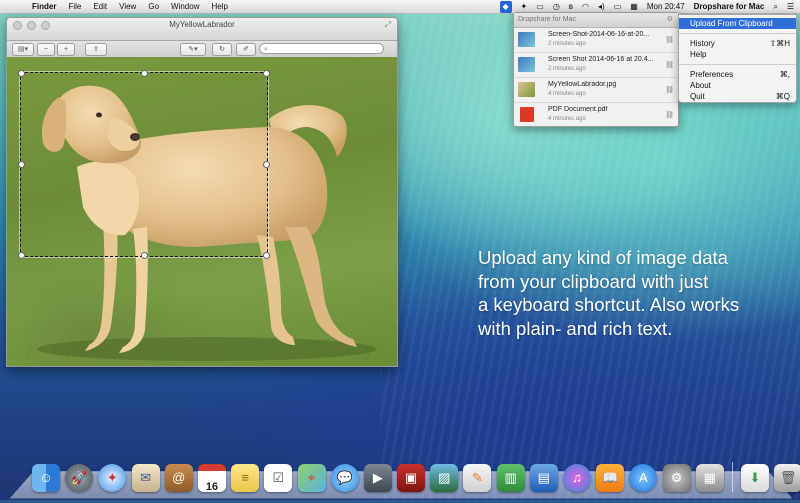  I want to click on maps-icon: ⌖, so click(311, 478).